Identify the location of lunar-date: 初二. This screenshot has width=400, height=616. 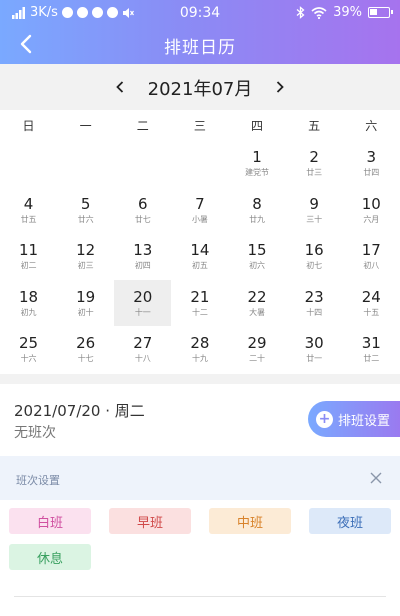
(28, 266).